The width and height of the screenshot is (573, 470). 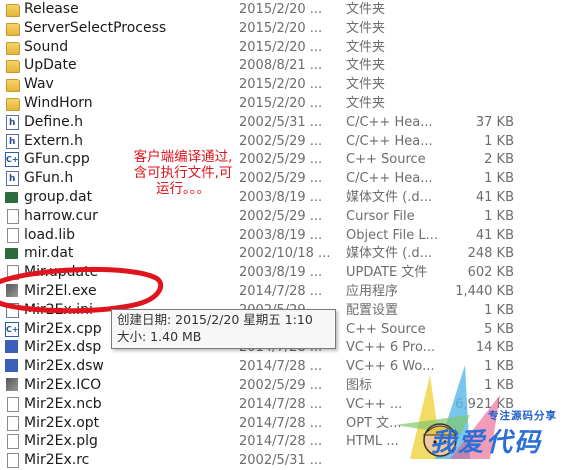 I want to click on file-name: Extern.h, so click(x=53, y=140).